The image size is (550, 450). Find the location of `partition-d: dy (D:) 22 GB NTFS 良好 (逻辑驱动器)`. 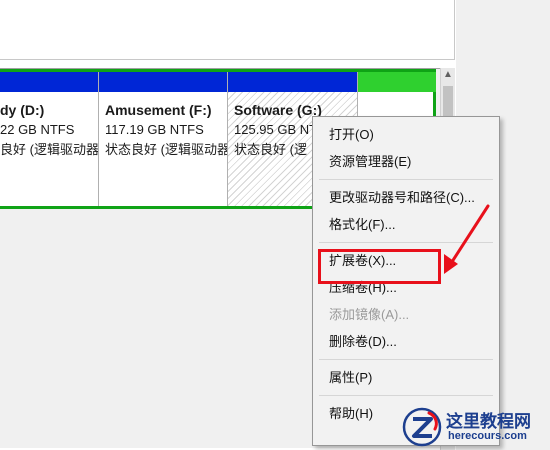

partition-d: dy (D:) 22 GB NTFS 良好 (逻辑驱动器) is located at coordinates (49, 139).